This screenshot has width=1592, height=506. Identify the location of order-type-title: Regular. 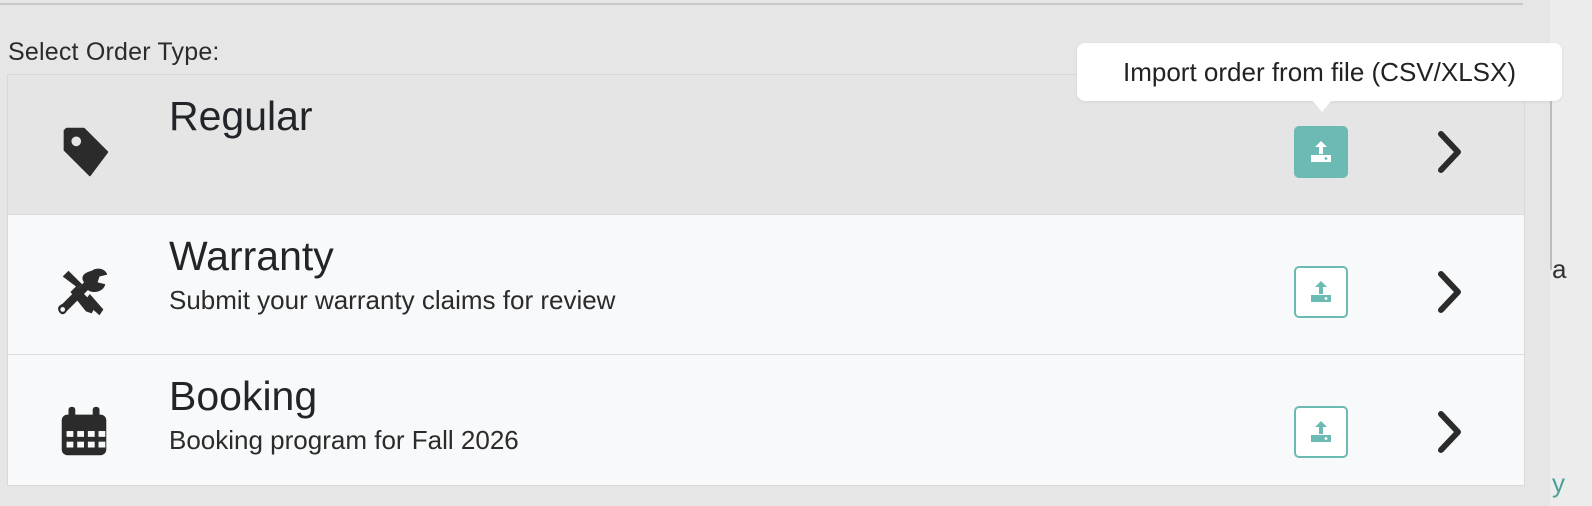
(241, 116).